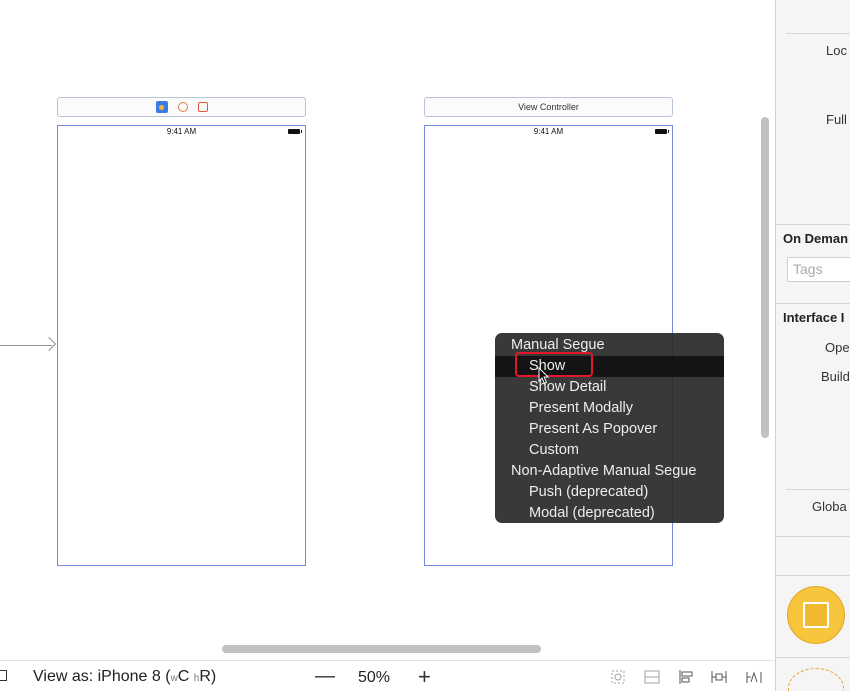 The image size is (850, 691). I want to click on zoom-in-button: +, so click(424, 677).